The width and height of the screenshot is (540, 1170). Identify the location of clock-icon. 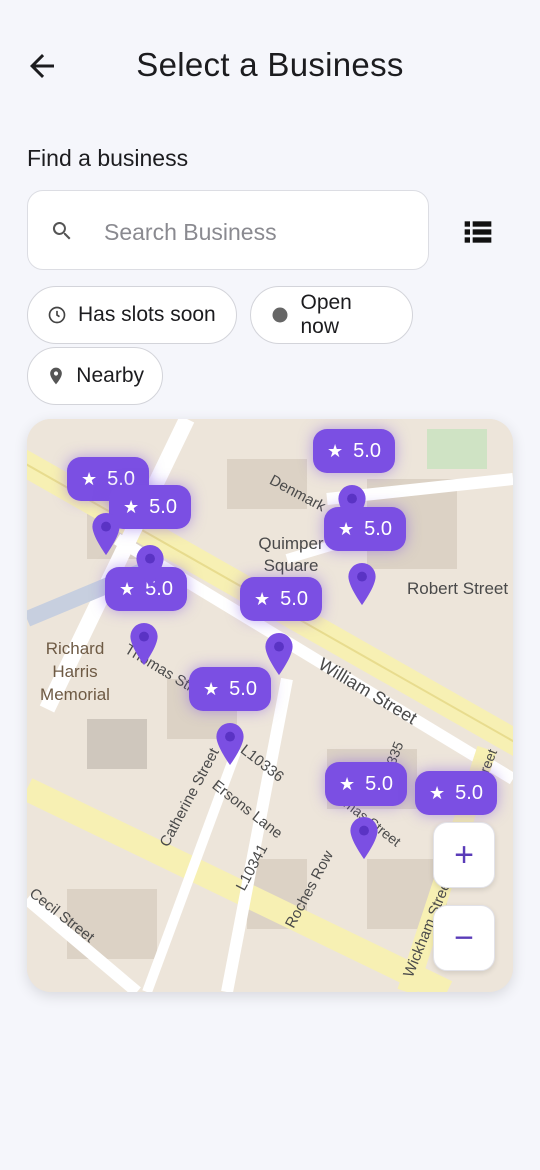
(57, 315).